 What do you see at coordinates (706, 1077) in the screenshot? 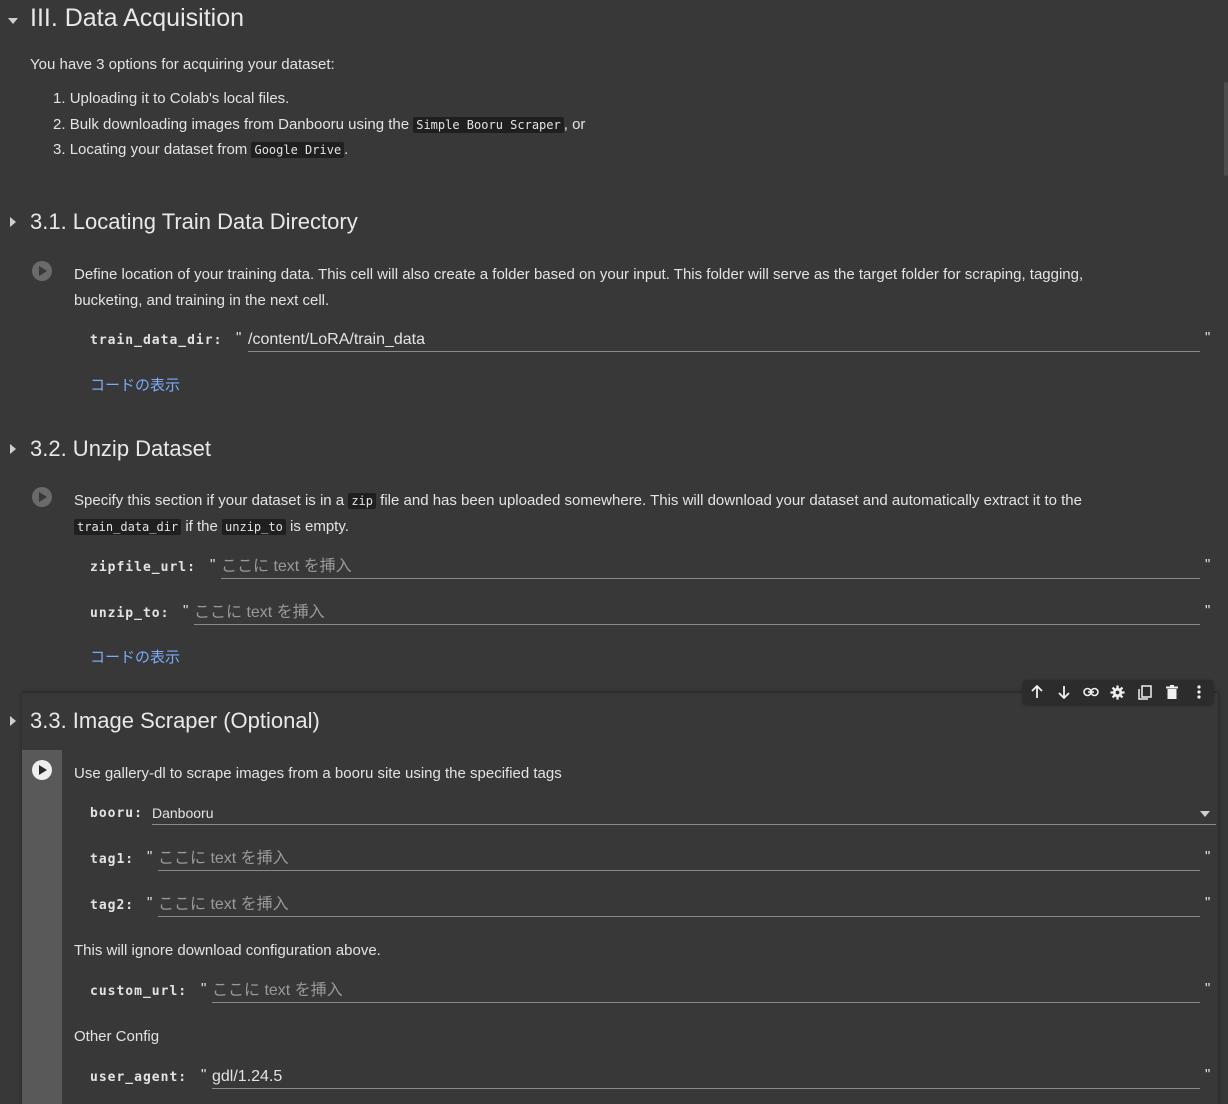
I see `user-agent-input: gdl/1.24.5` at bounding box center [706, 1077].